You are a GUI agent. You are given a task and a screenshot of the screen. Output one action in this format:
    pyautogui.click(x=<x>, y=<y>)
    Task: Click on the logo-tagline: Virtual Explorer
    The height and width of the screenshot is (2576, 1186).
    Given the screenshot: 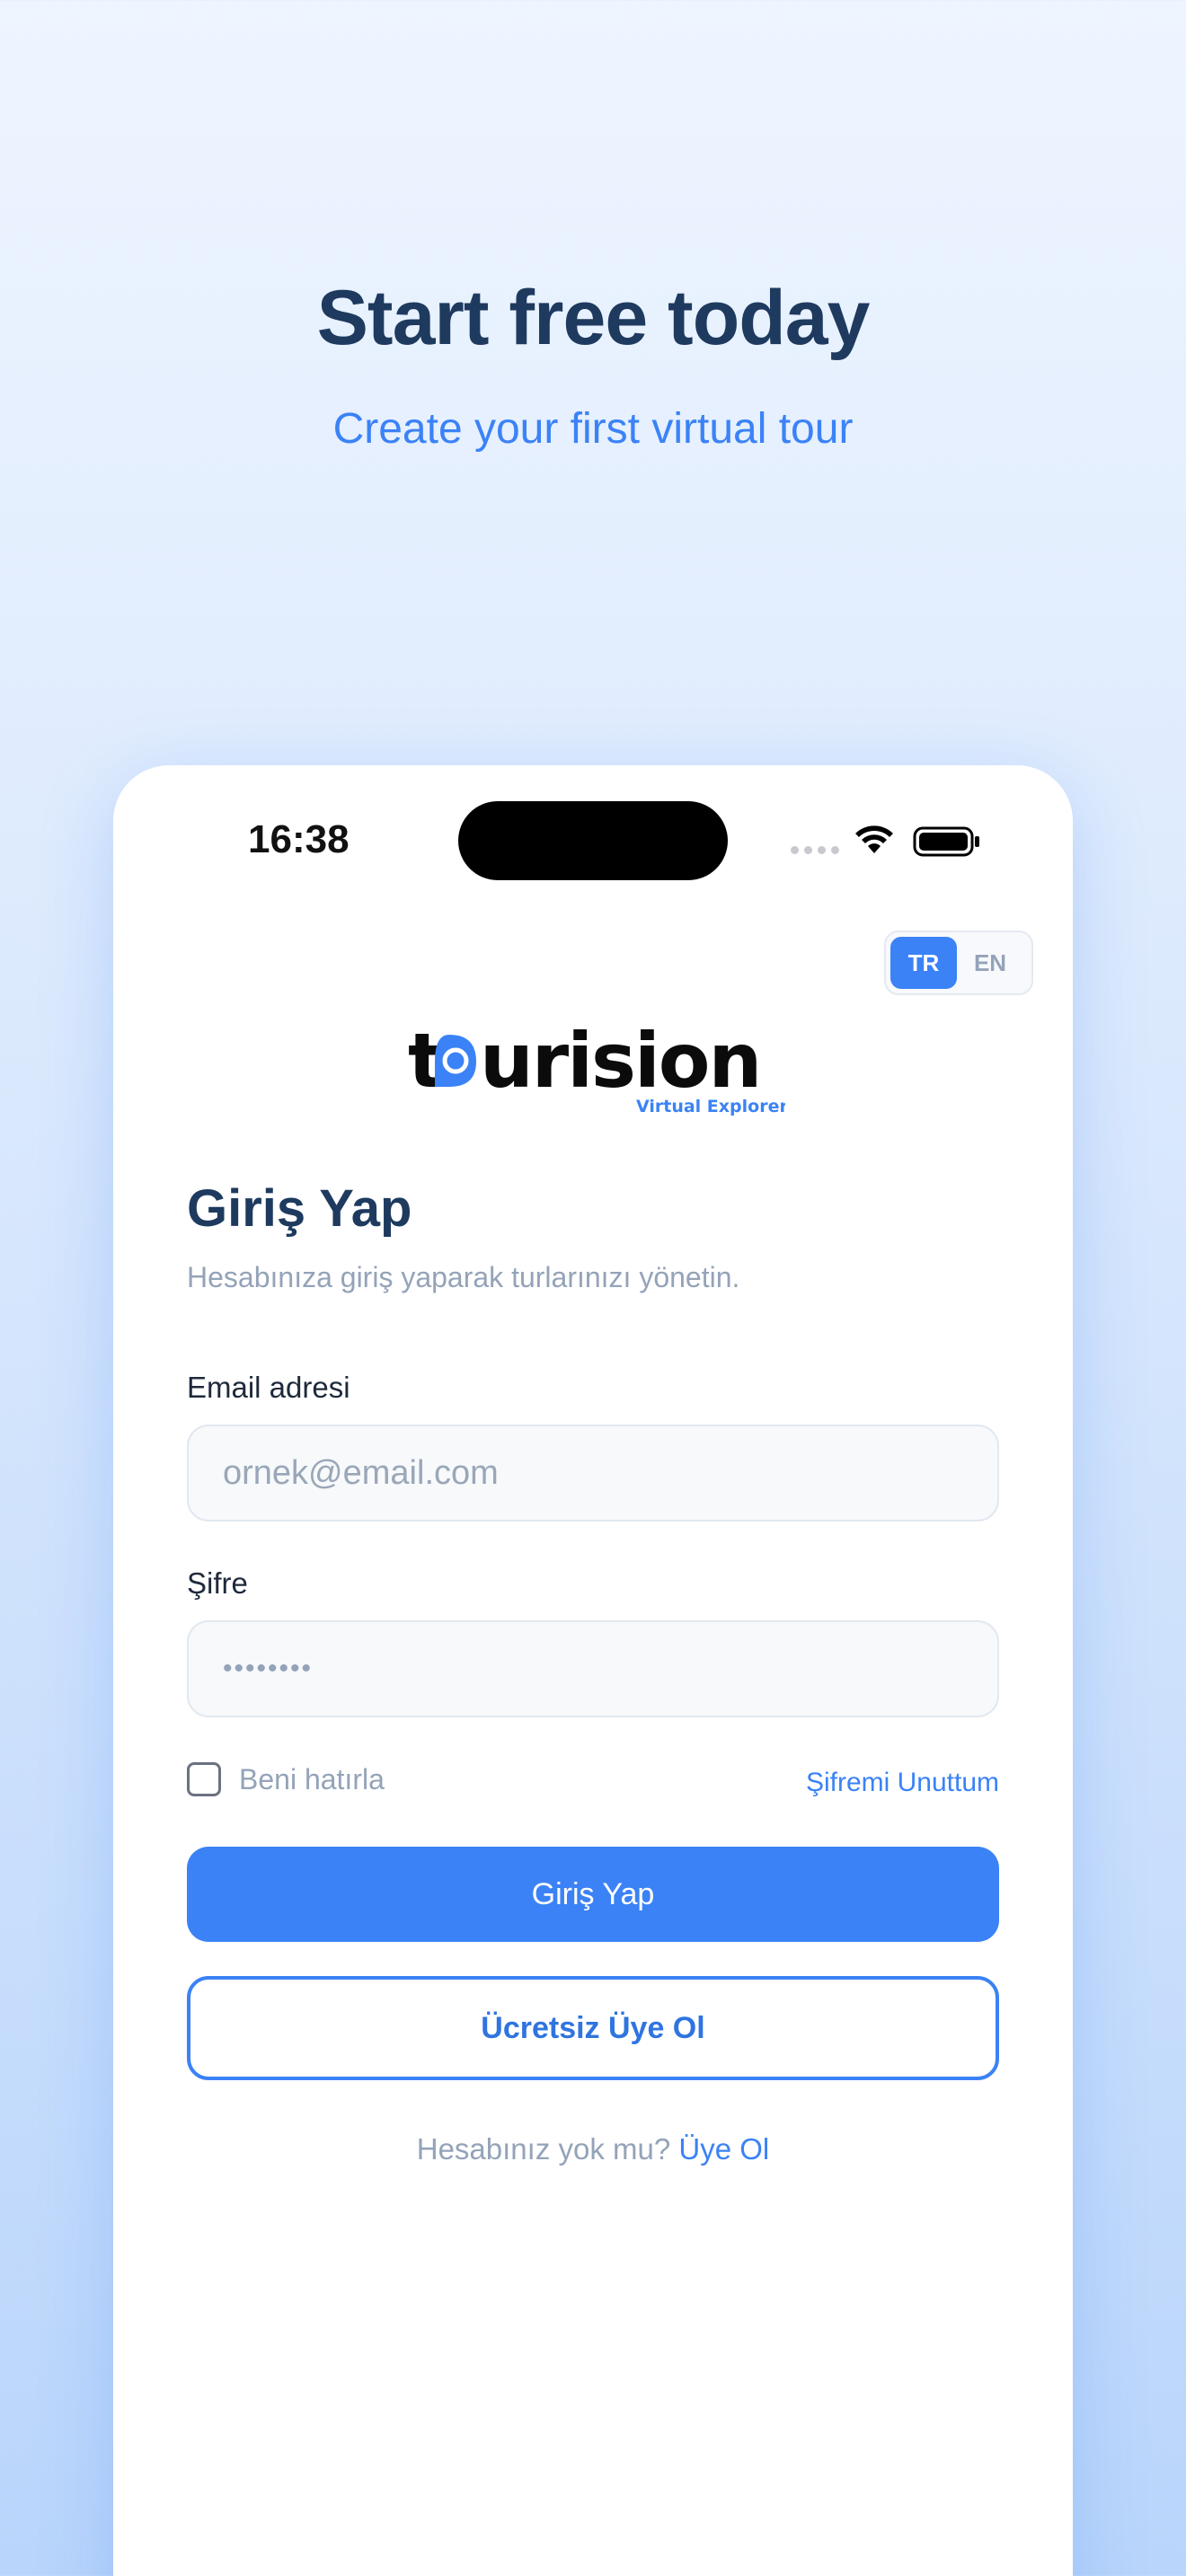 What is the action you would take?
    pyautogui.click(x=710, y=1106)
    